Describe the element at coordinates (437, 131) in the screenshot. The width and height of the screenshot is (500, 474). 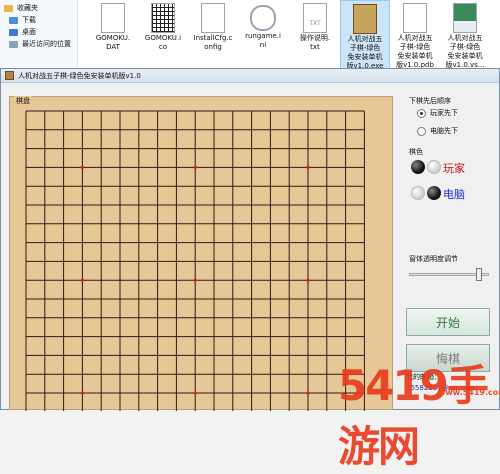
I see `radio-computer-first: 电脑先下` at that location.